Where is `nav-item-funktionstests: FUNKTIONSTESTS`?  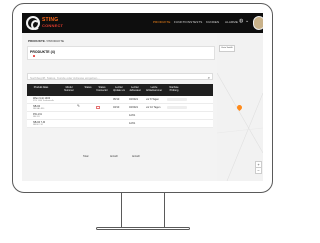
nav-item-funktionstests: FUNKTIONSTESTS is located at coordinates (188, 22).